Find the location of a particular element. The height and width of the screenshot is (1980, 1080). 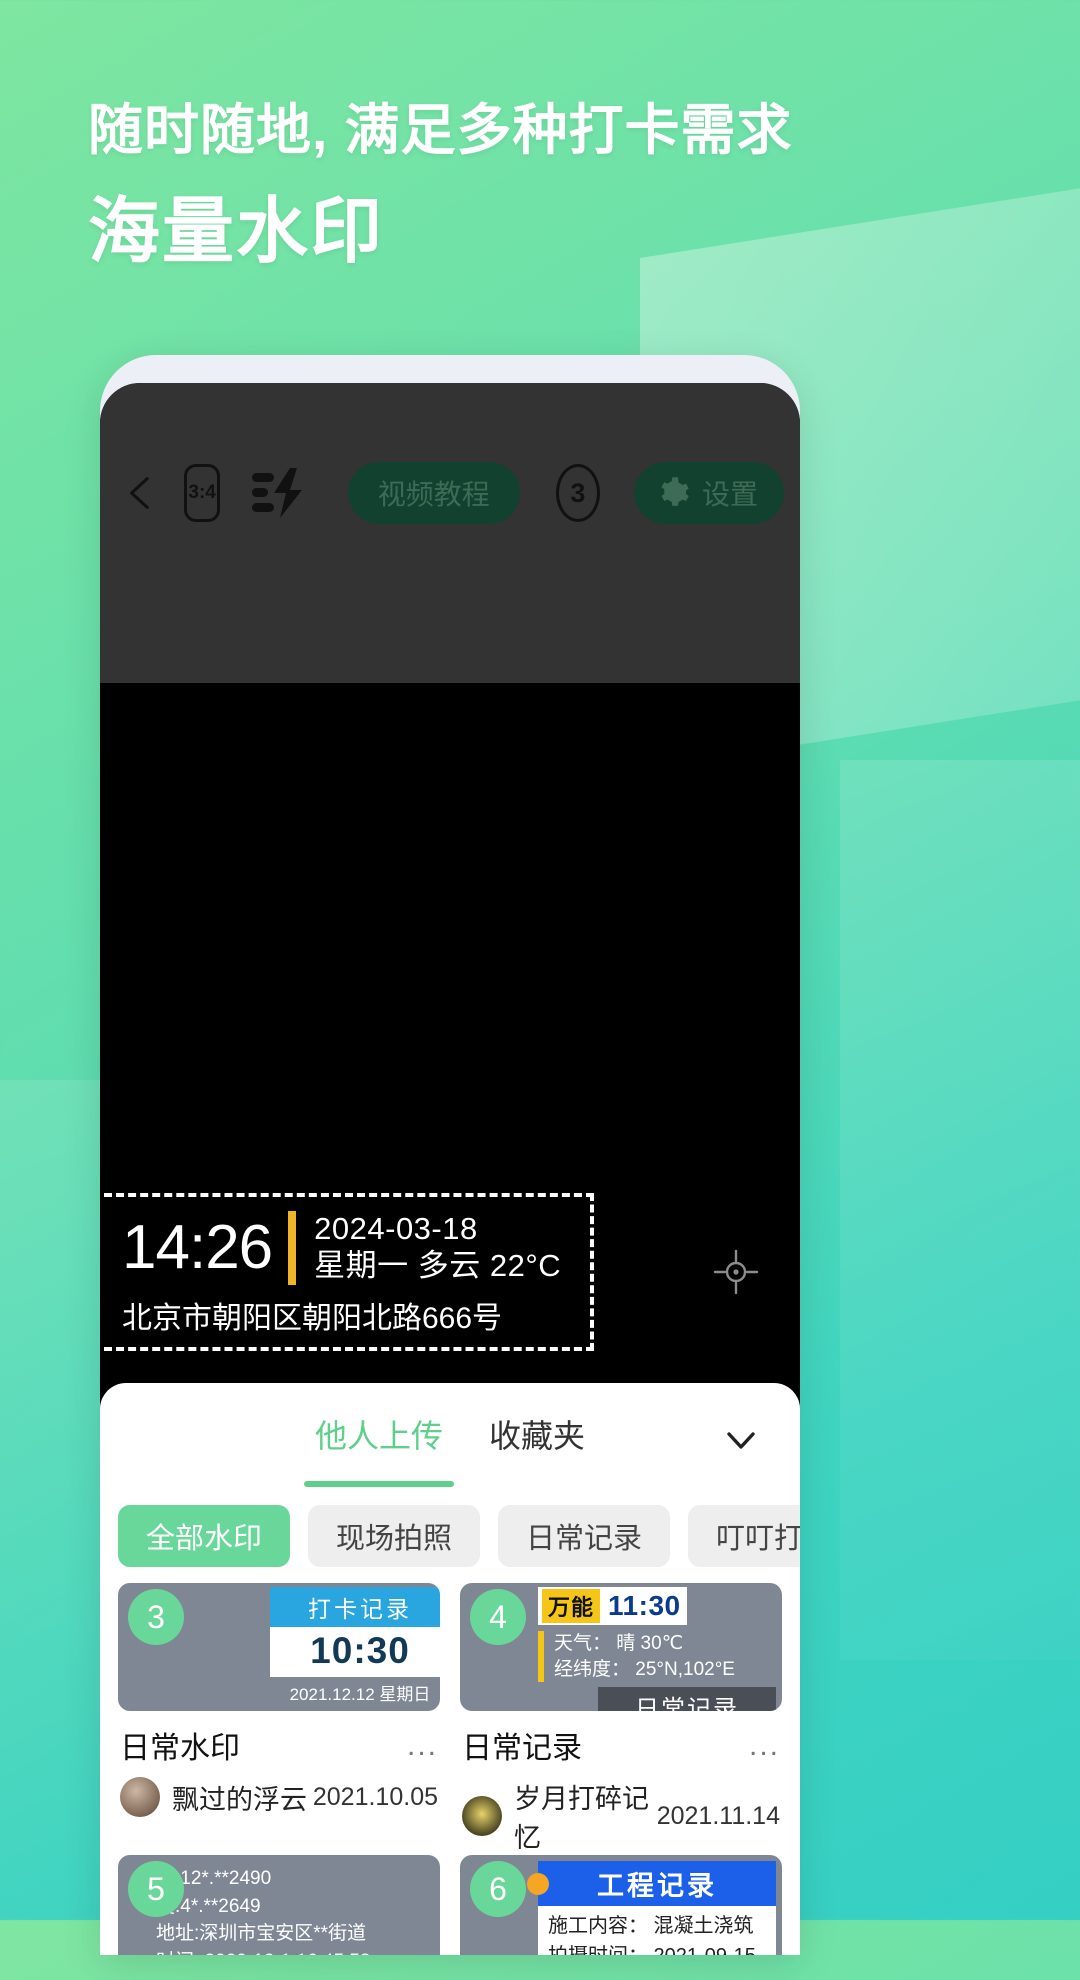

watermark-date: 2024-03-18 is located at coordinates (396, 1229).